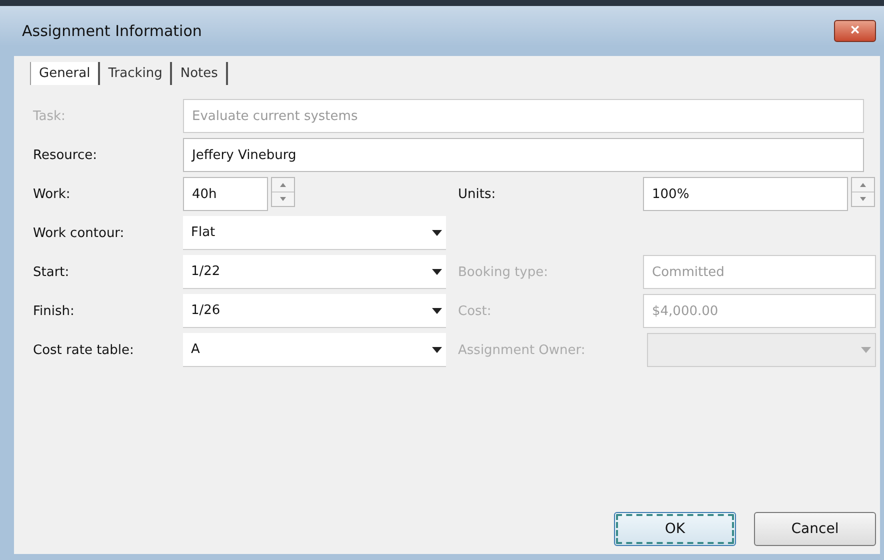 This screenshot has height=560, width=884. What do you see at coordinates (314, 311) in the screenshot?
I see `dropdown: 1/26` at bounding box center [314, 311].